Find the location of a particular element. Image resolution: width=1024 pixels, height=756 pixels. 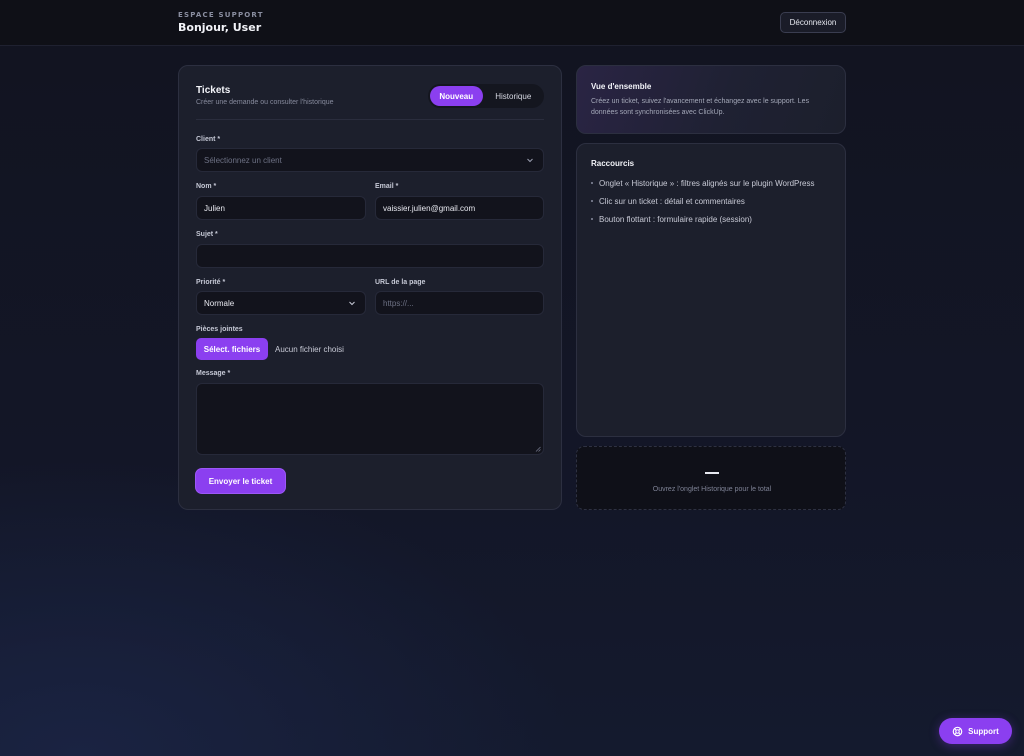

priorite-label: Priorité * is located at coordinates (211, 282).